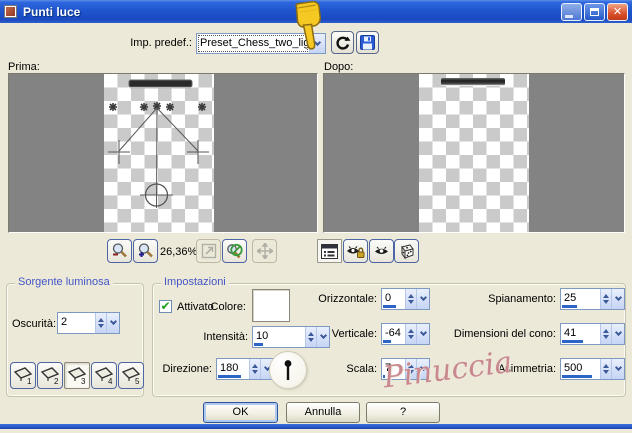  What do you see at coordinates (570, 333) in the screenshot?
I see `cone-size-value: 41` at bounding box center [570, 333].